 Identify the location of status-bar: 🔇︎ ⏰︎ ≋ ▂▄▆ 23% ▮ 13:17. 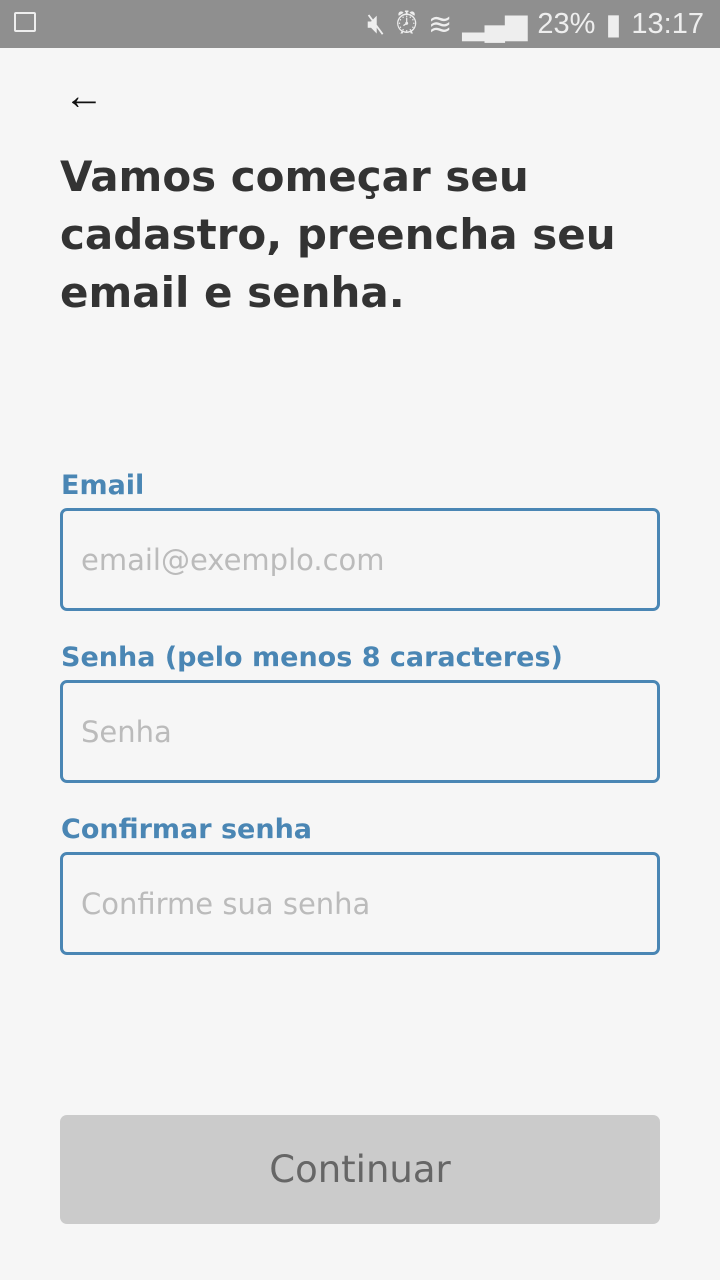
(360, 24).